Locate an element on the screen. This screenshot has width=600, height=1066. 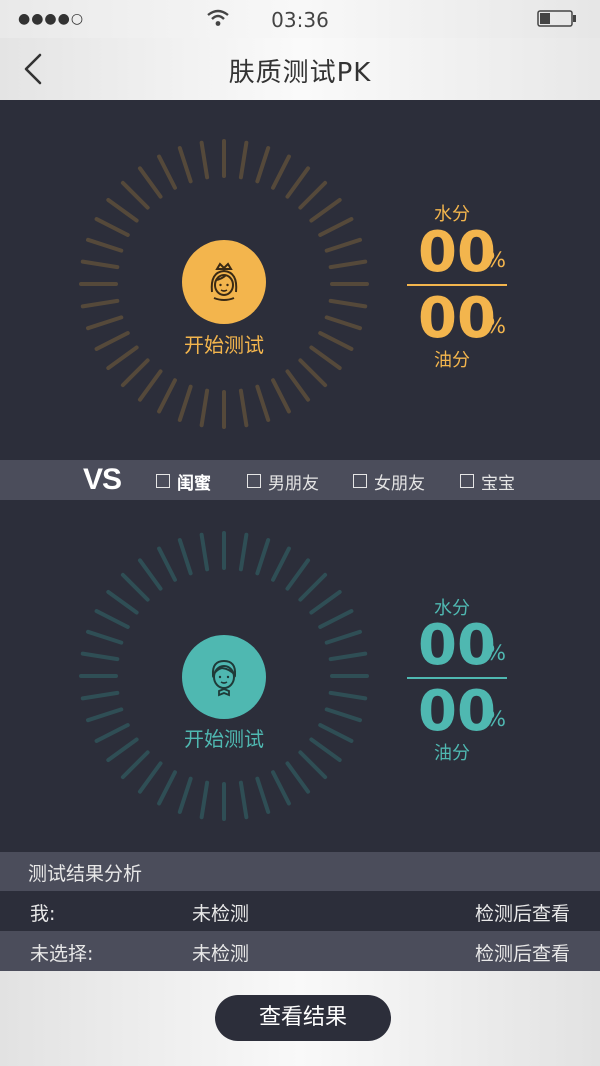
page-title: 肤质测试PK is located at coordinates (300, 73).